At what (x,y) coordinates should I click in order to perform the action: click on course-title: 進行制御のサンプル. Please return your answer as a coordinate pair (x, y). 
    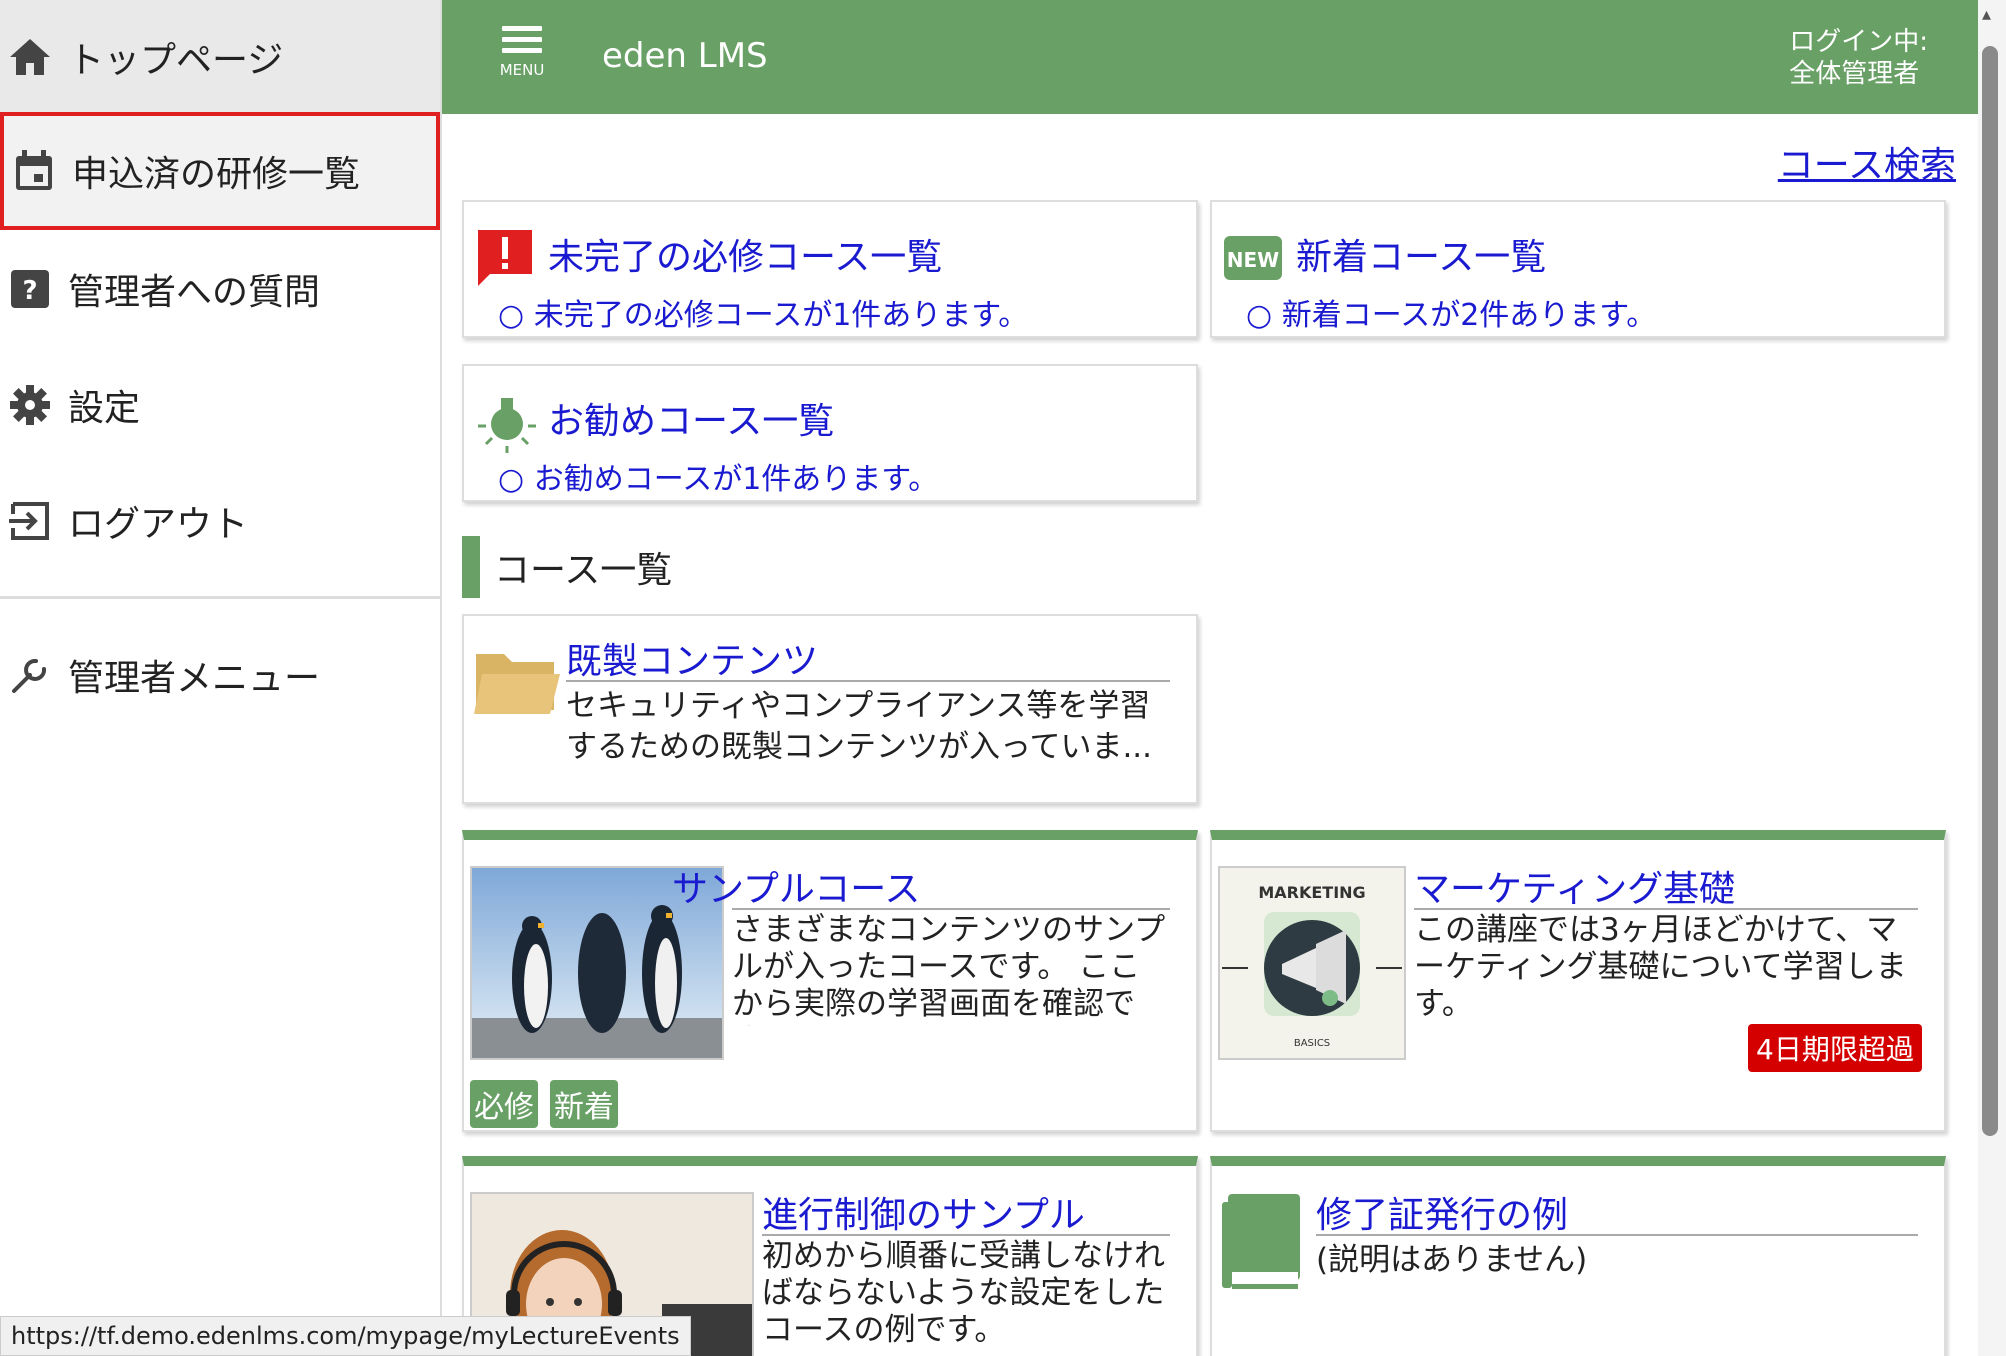
    Looking at the image, I should click on (923, 1212).